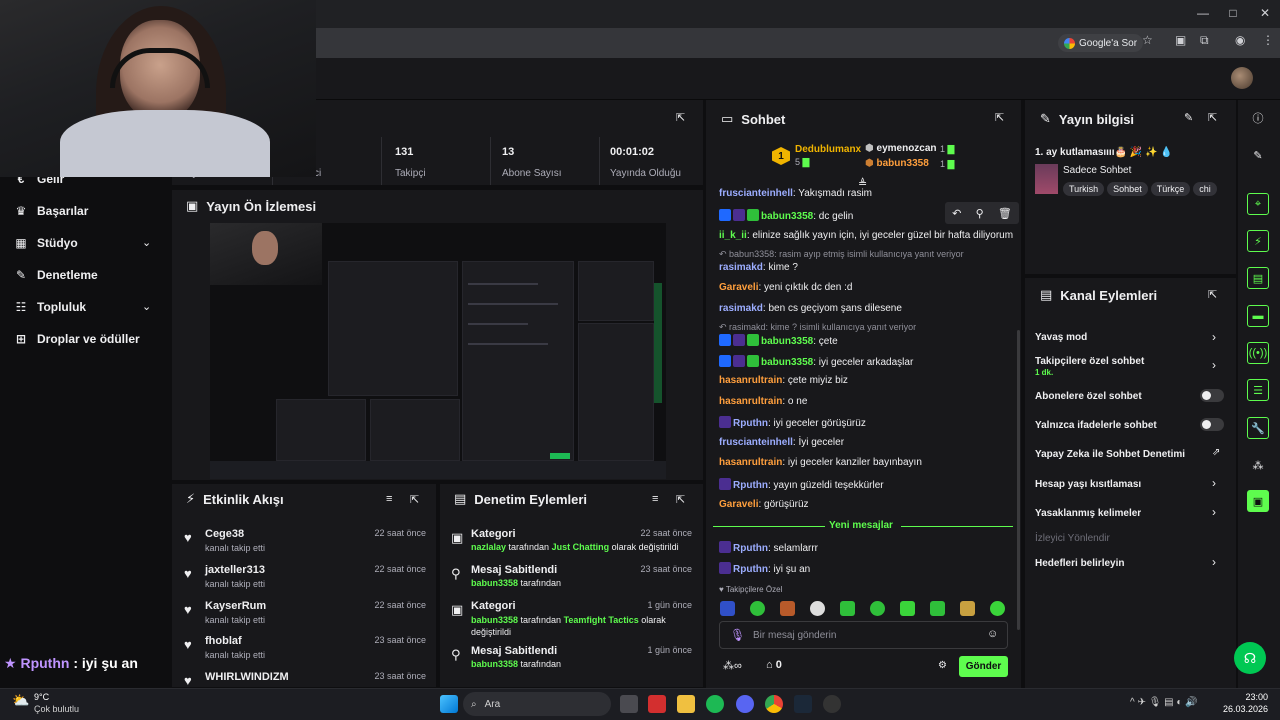 This screenshot has width=1280, height=720. Describe the element at coordinates (1204, 40) in the screenshot. I see `puzzle-icon: ⧉` at that location.